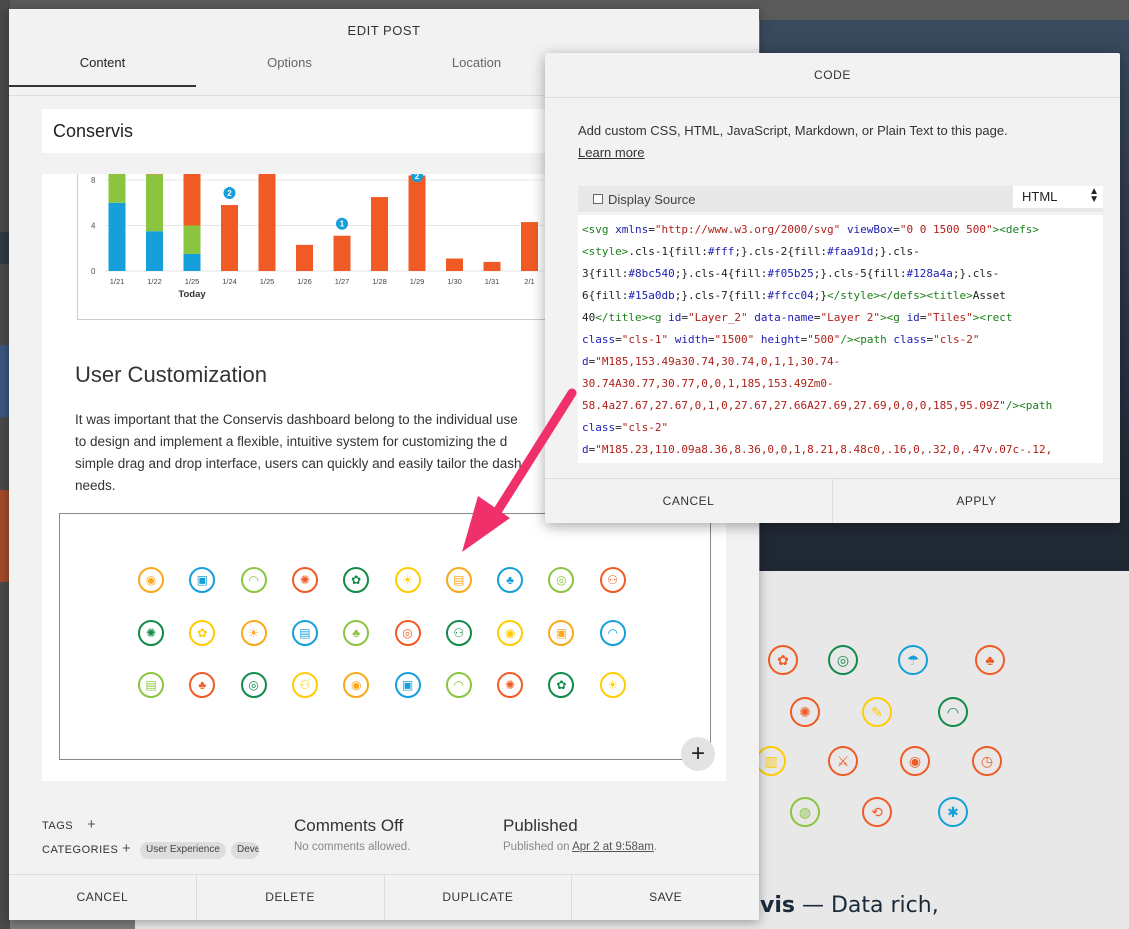  What do you see at coordinates (352, 847) in the screenshot?
I see `comments-subtitle: No comments allowed.` at bounding box center [352, 847].